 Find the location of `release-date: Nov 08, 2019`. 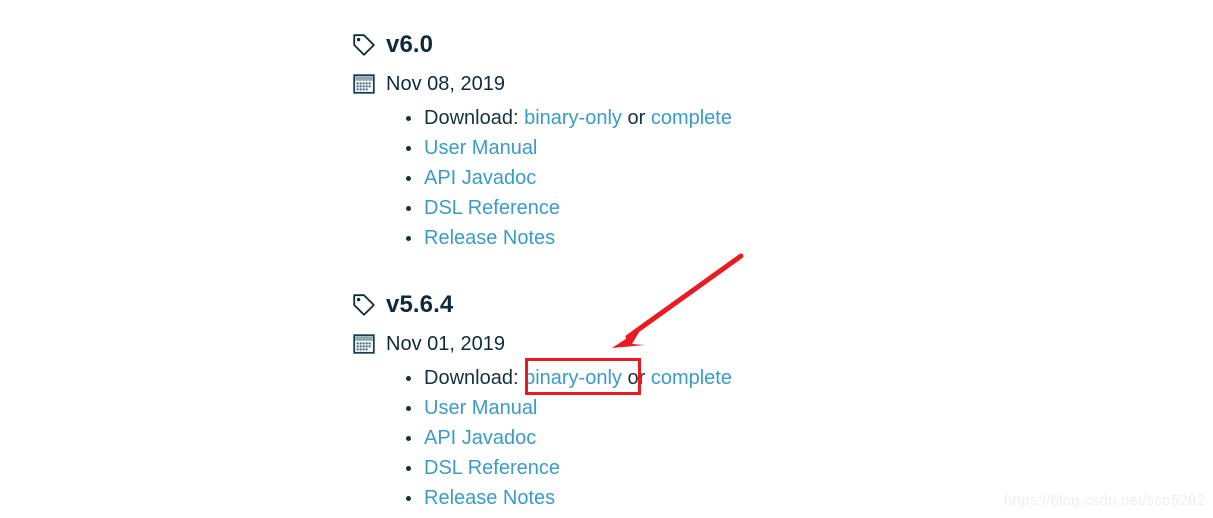

release-date: Nov 08, 2019 is located at coordinates (445, 84).